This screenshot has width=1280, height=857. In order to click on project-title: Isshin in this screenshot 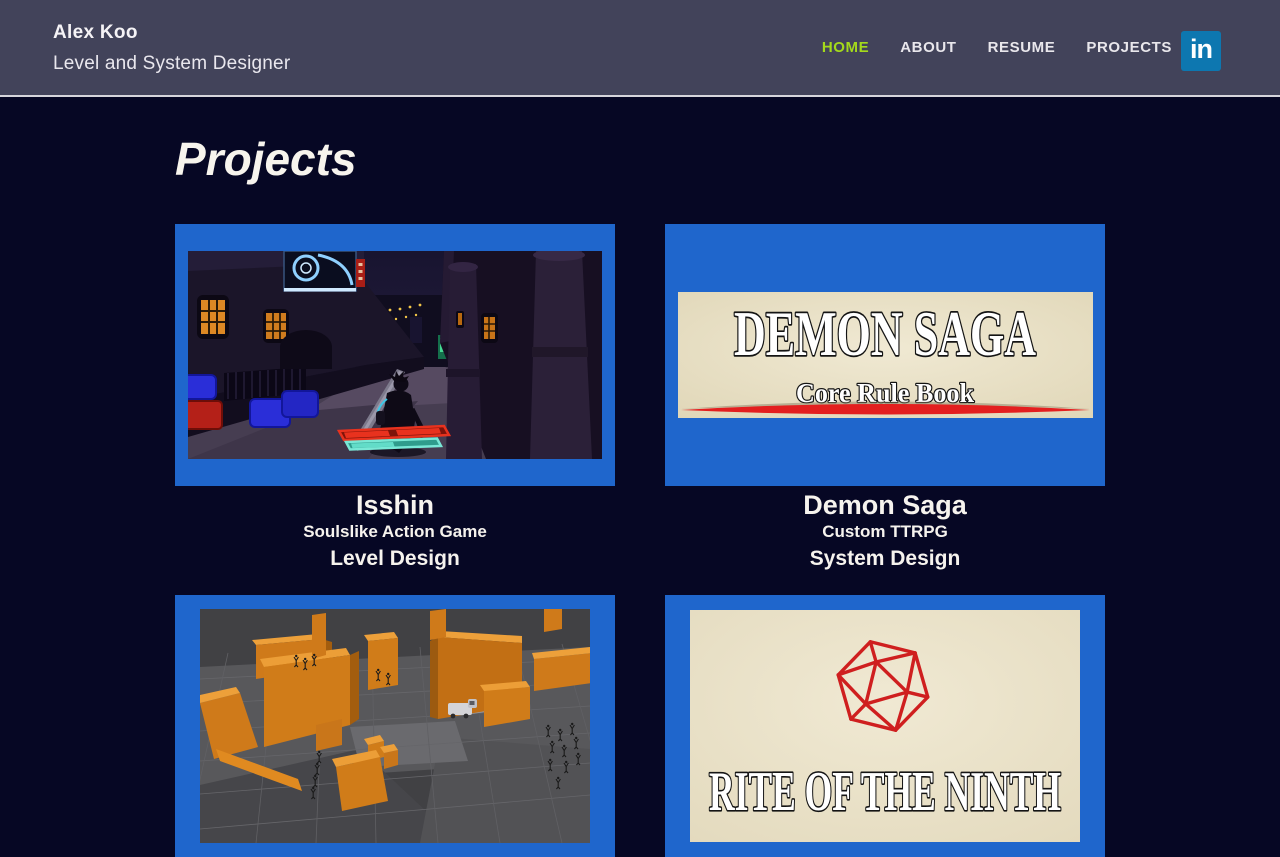, I will do `click(395, 504)`.